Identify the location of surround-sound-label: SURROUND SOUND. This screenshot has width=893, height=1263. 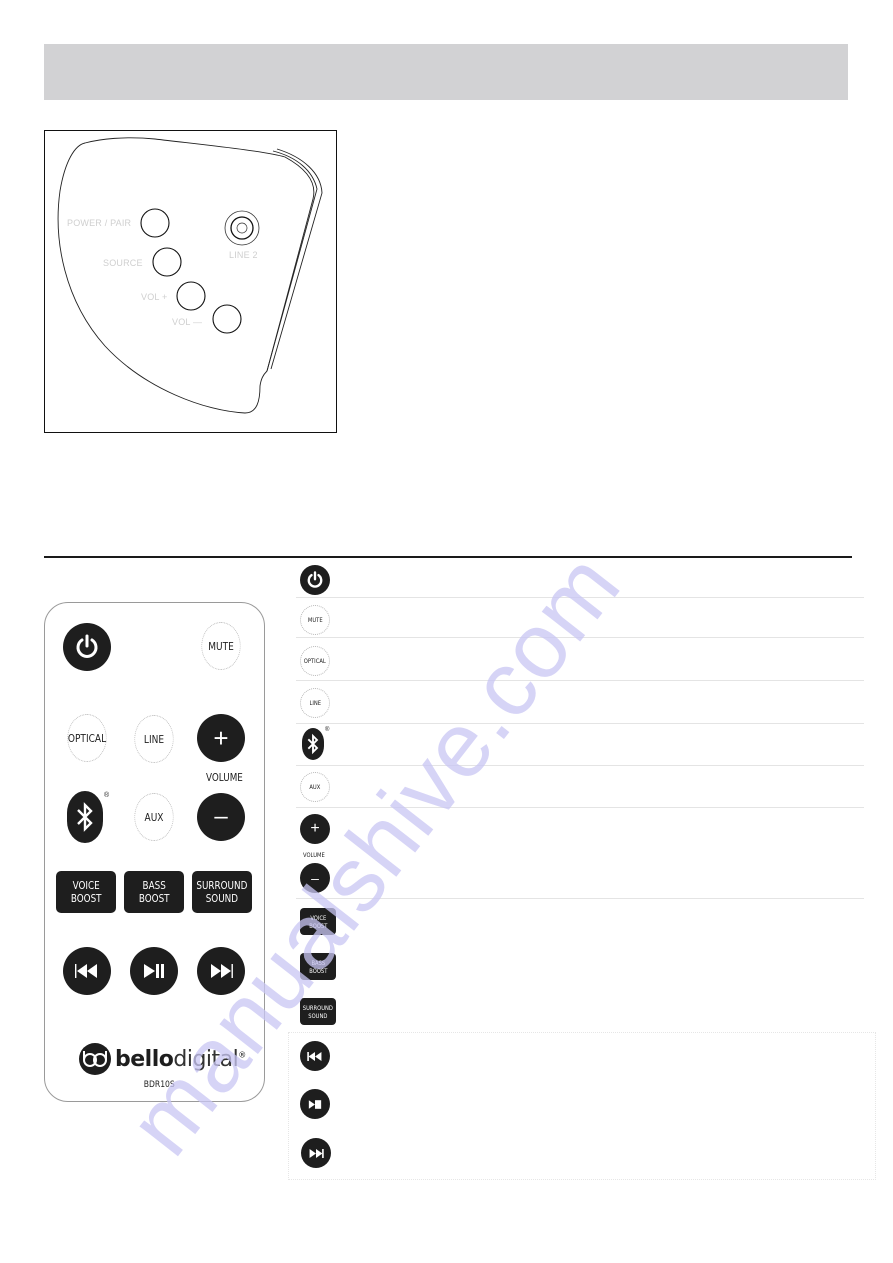
(222, 892).